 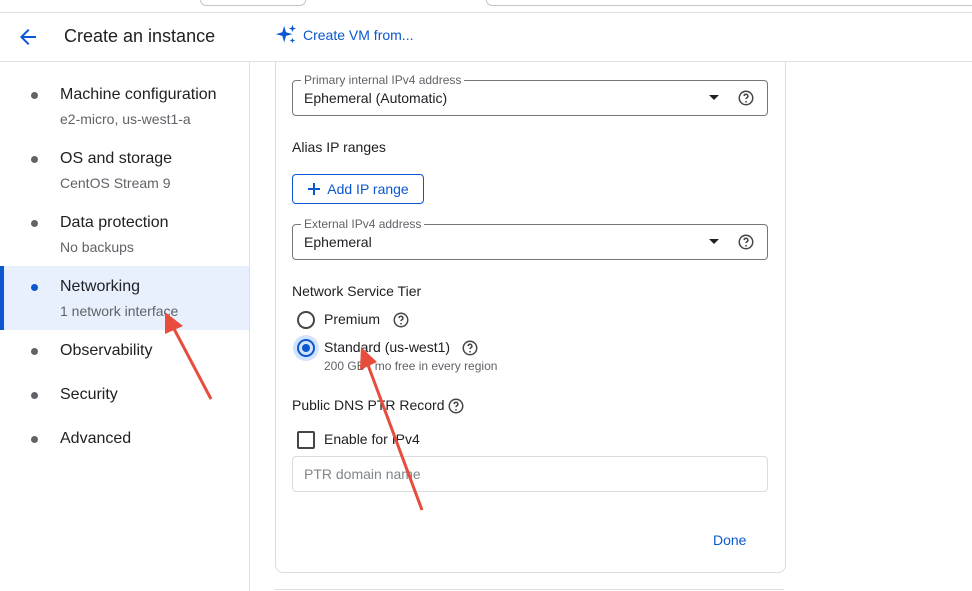 What do you see at coordinates (106, 350) in the screenshot?
I see `sidebar-item-label: Observability` at bounding box center [106, 350].